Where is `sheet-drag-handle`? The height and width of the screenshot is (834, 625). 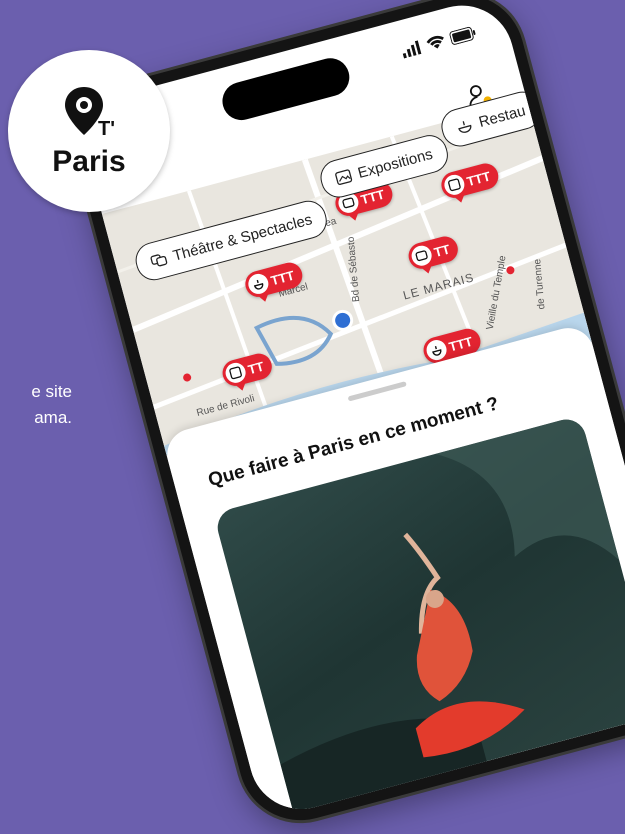
sheet-drag-handle is located at coordinates (377, 391).